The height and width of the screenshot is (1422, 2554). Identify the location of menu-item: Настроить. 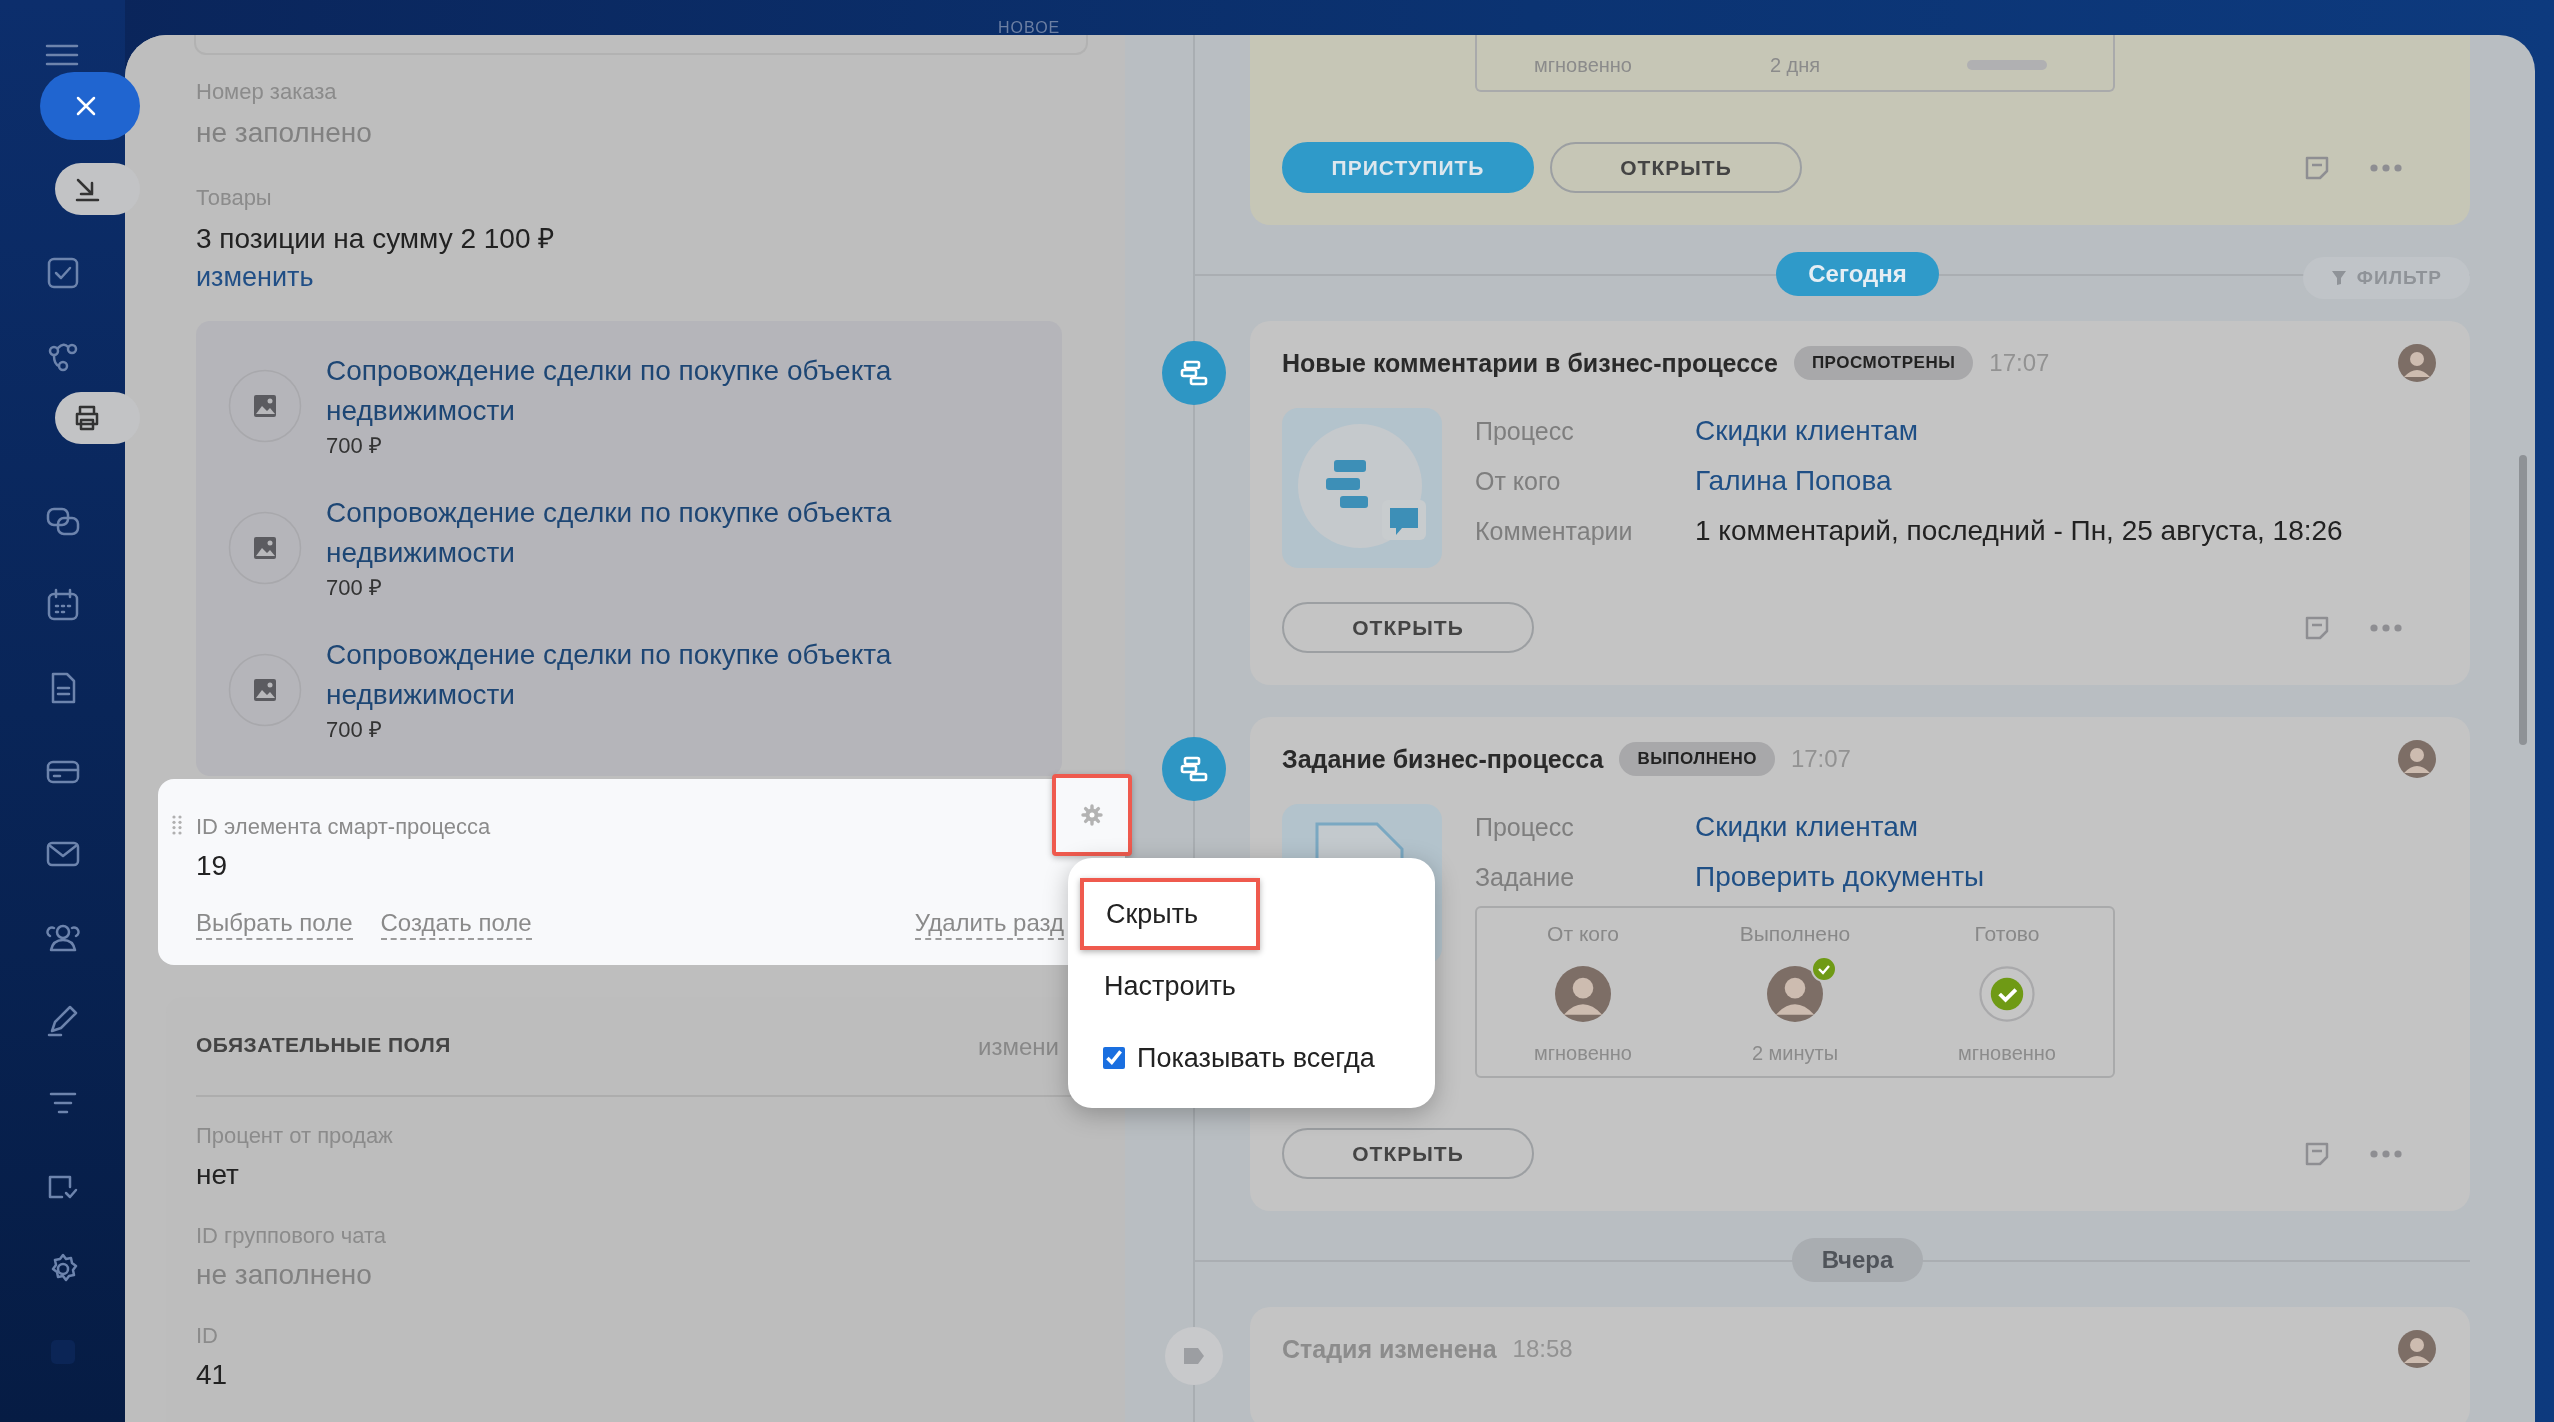
(1251, 986).